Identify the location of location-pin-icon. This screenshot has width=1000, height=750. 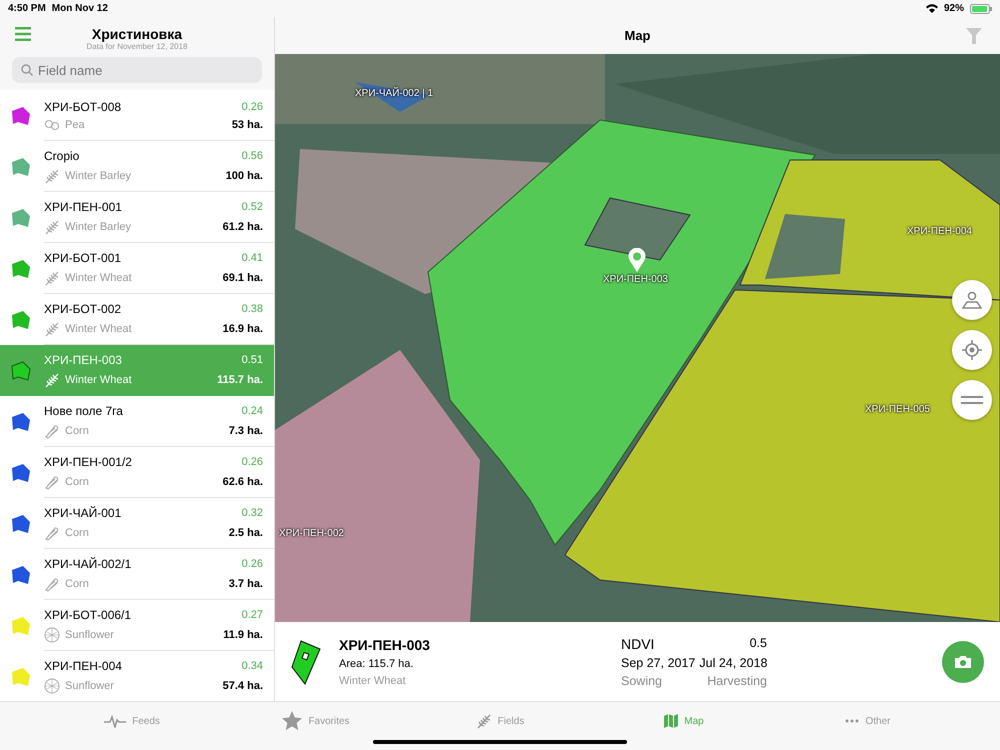
(637, 260).